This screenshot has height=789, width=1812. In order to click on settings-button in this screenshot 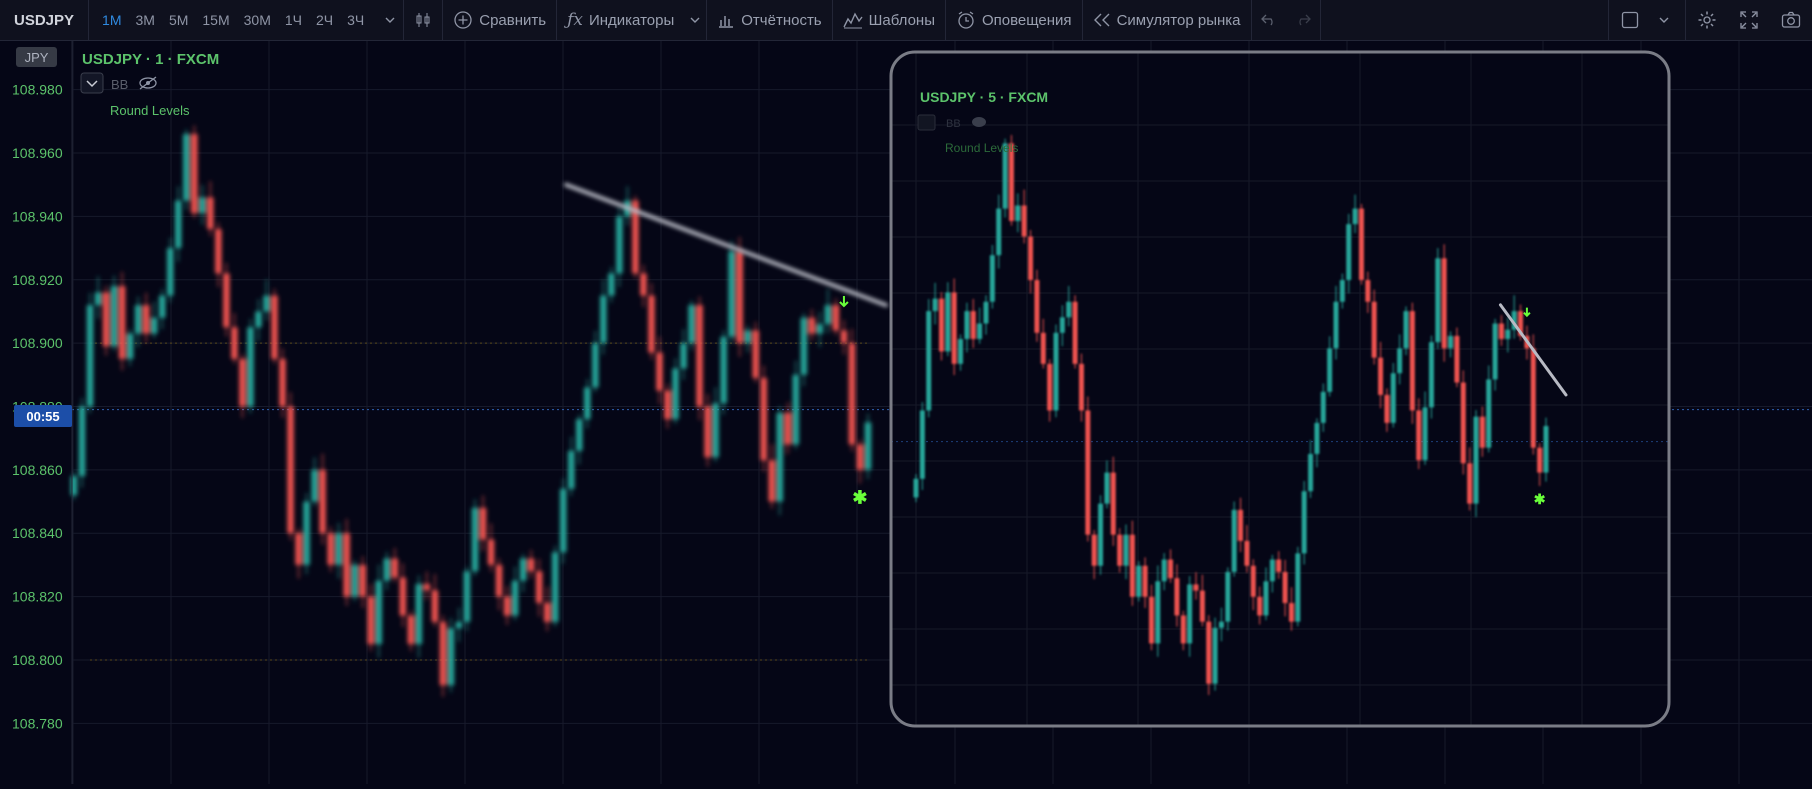, I will do `click(1707, 20)`.